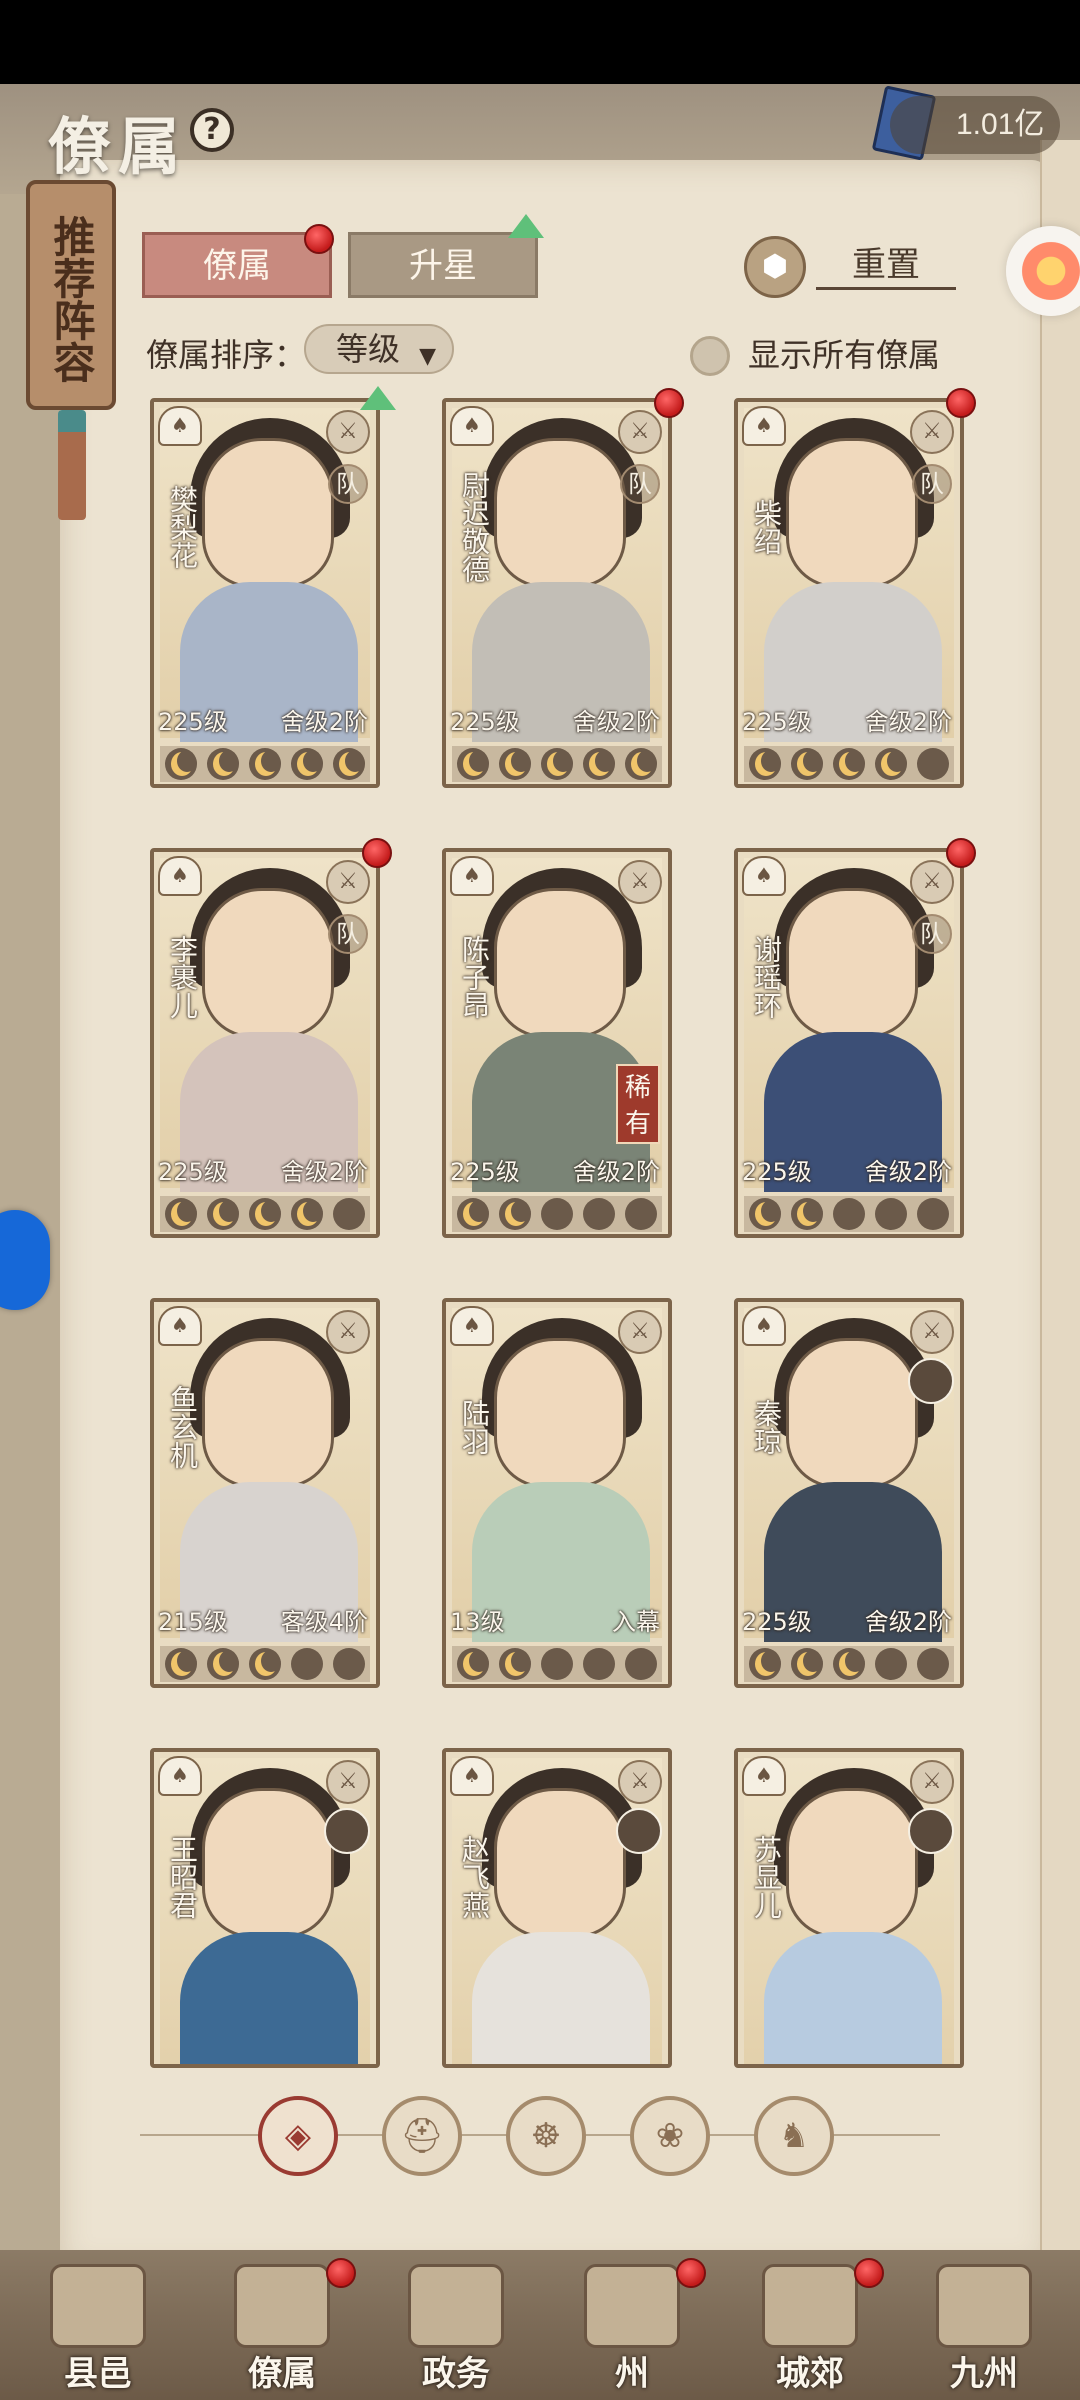 This screenshot has width=1080, height=2400. Describe the element at coordinates (636, 1622) in the screenshot. I see `card-rank: 入幕` at that location.